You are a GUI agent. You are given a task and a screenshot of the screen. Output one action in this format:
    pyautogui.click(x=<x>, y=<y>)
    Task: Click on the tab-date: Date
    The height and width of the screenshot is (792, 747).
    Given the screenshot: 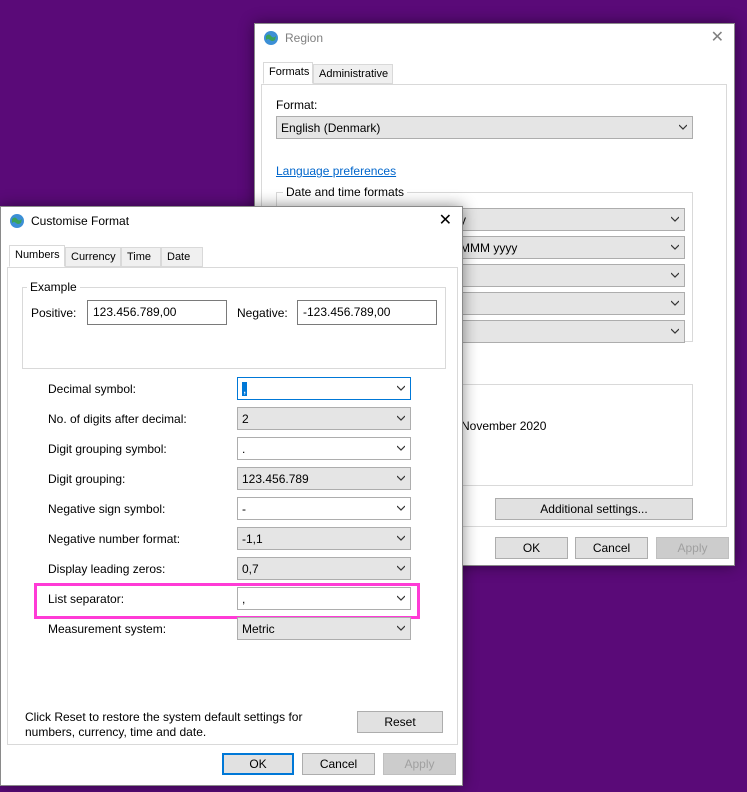 What is the action you would take?
    pyautogui.click(x=182, y=257)
    